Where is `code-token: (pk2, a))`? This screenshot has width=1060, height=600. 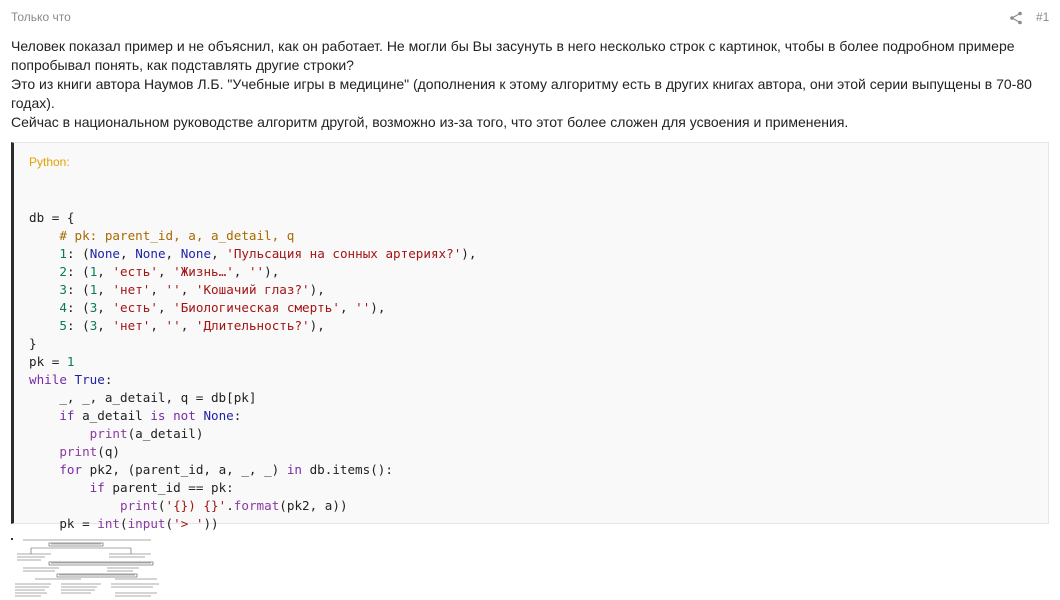 code-token: (pk2, a)) is located at coordinates (313, 505).